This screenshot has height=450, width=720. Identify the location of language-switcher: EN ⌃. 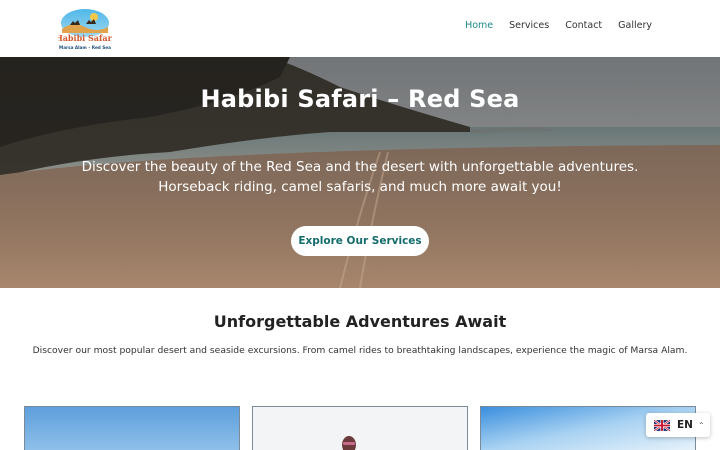
(678, 425).